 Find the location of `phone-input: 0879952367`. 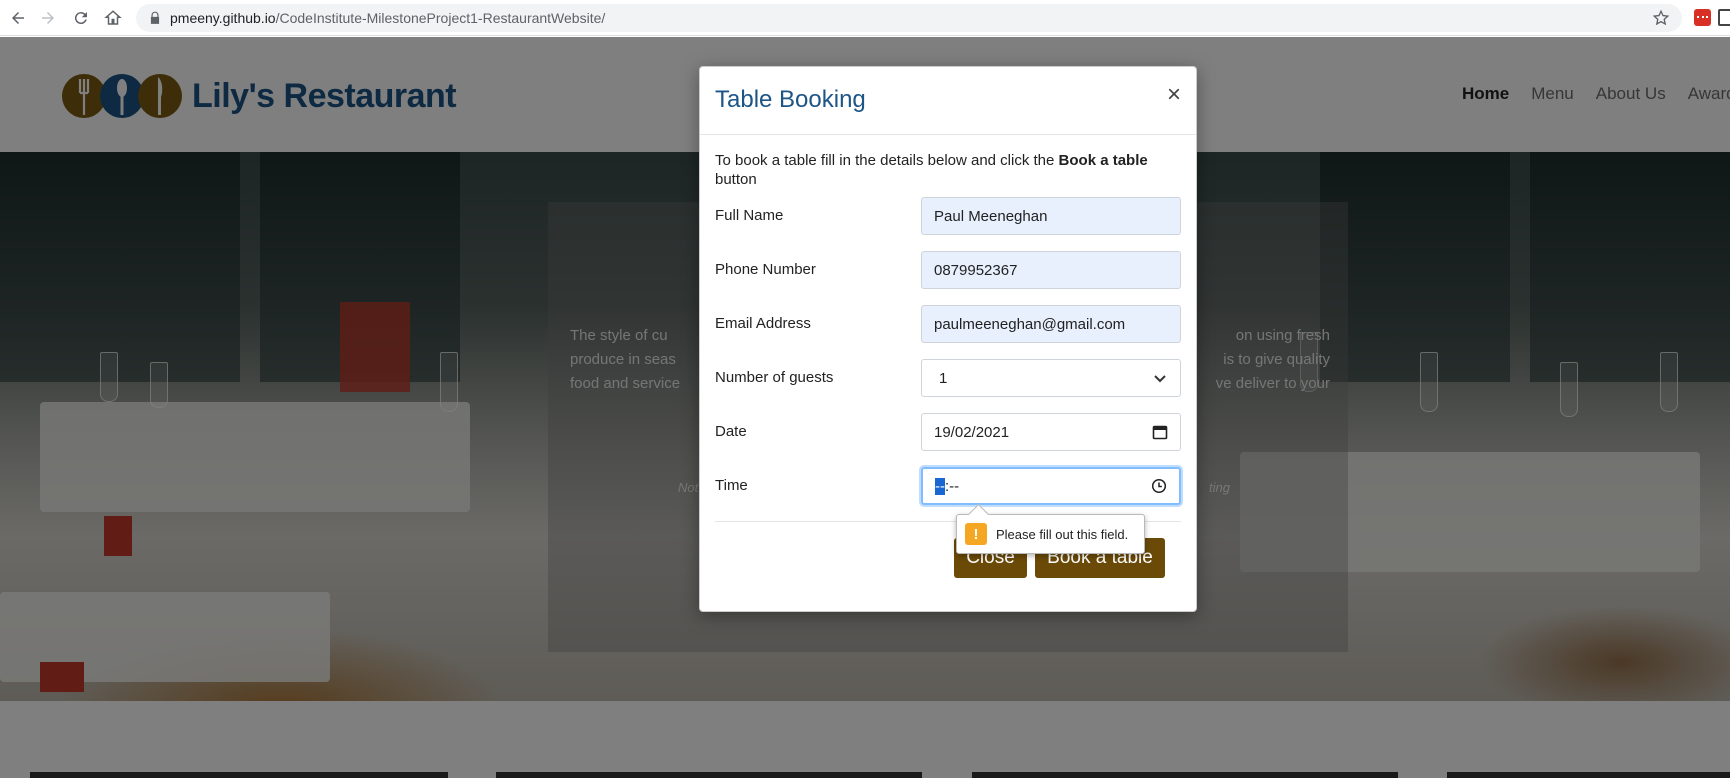

phone-input: 0879952367 is located at coordinates (1051, 270).